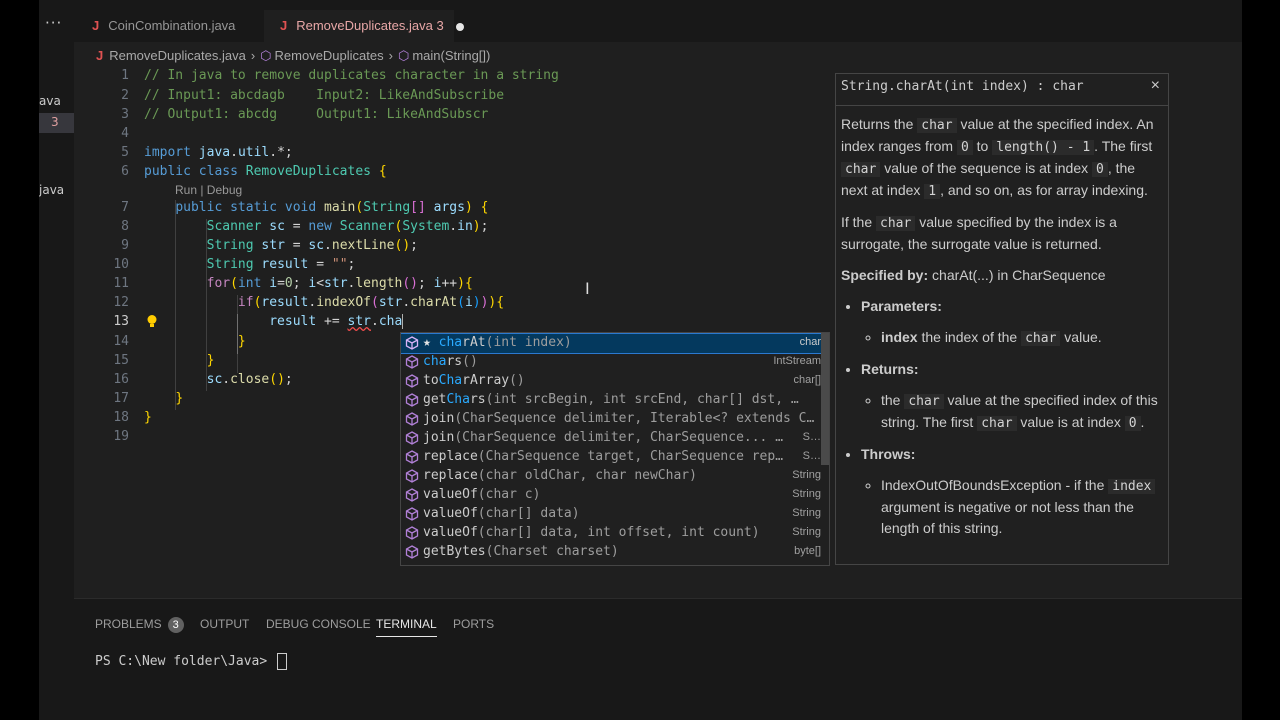 The image size is (1280, 720). Describe the element at coordinates (121, 436) in the screenshot. I see `line-number: 19` at that location.